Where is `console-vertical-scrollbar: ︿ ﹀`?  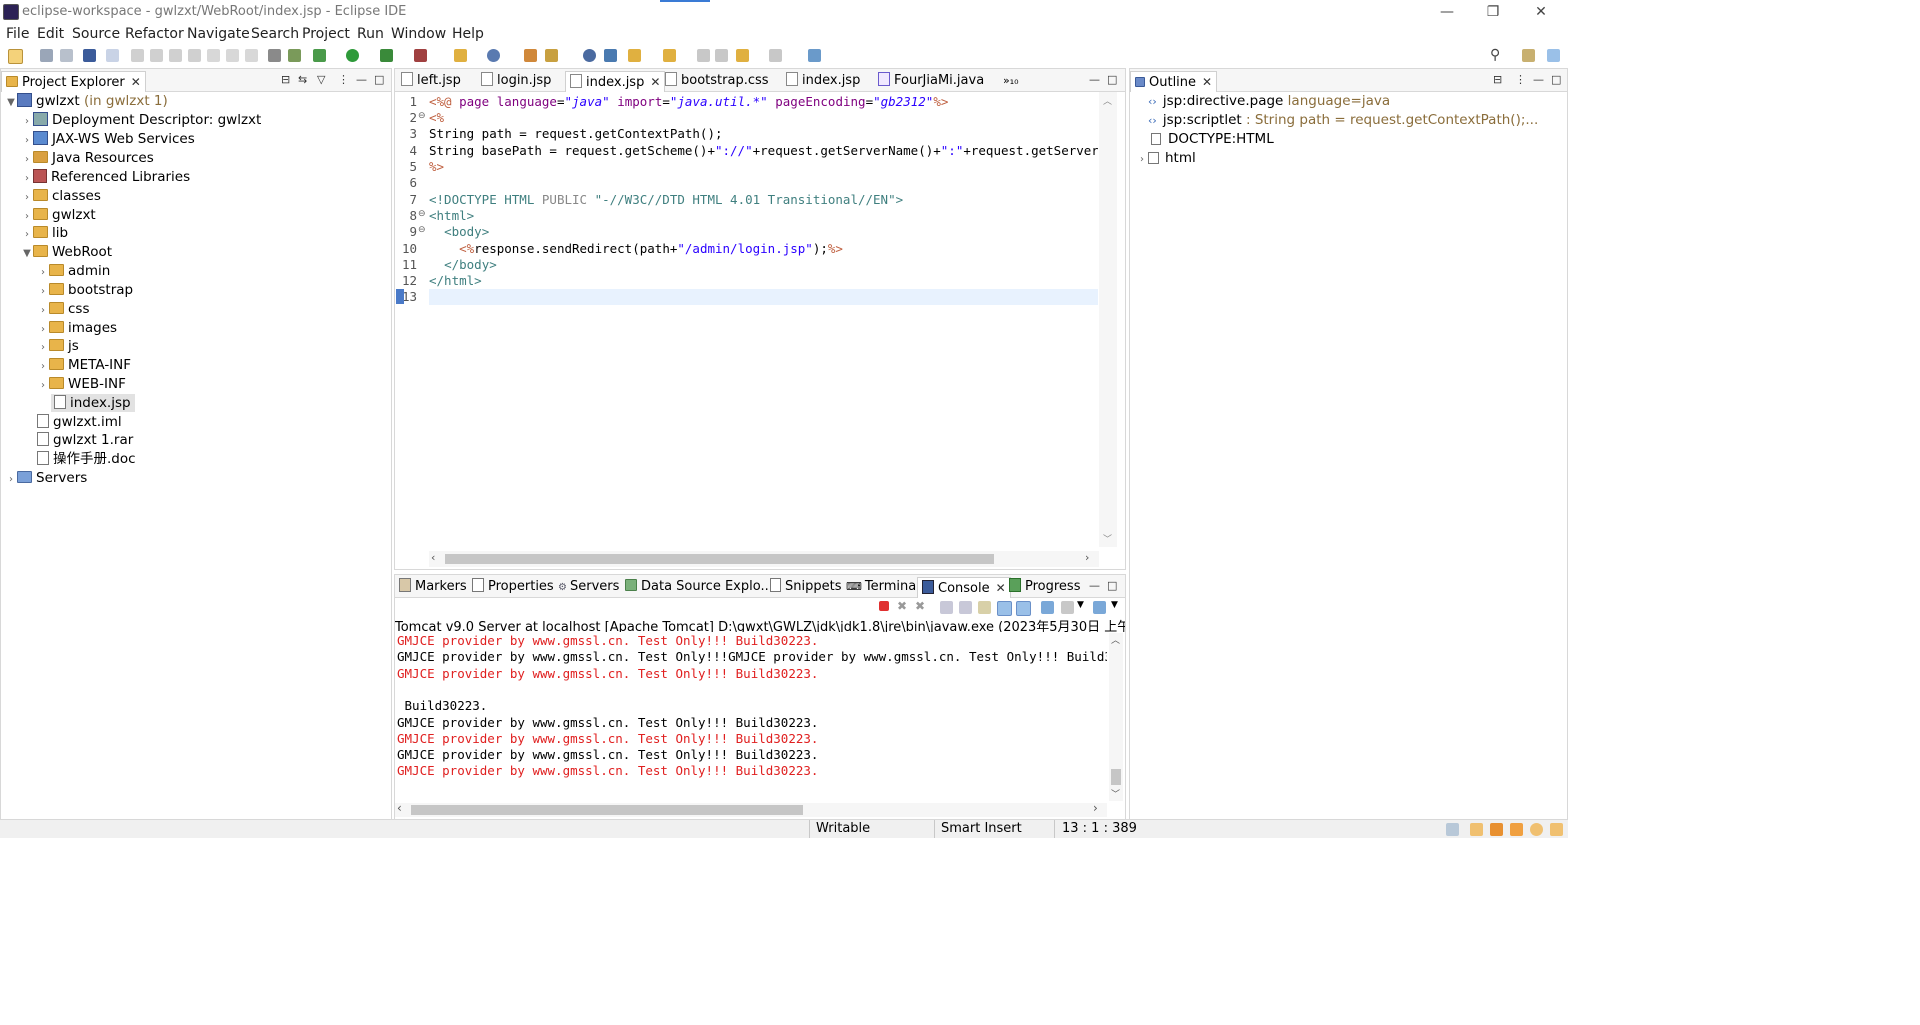 console-vertical-scrollbar: ︿ ﹀ is located at coordinates (1116, 717).